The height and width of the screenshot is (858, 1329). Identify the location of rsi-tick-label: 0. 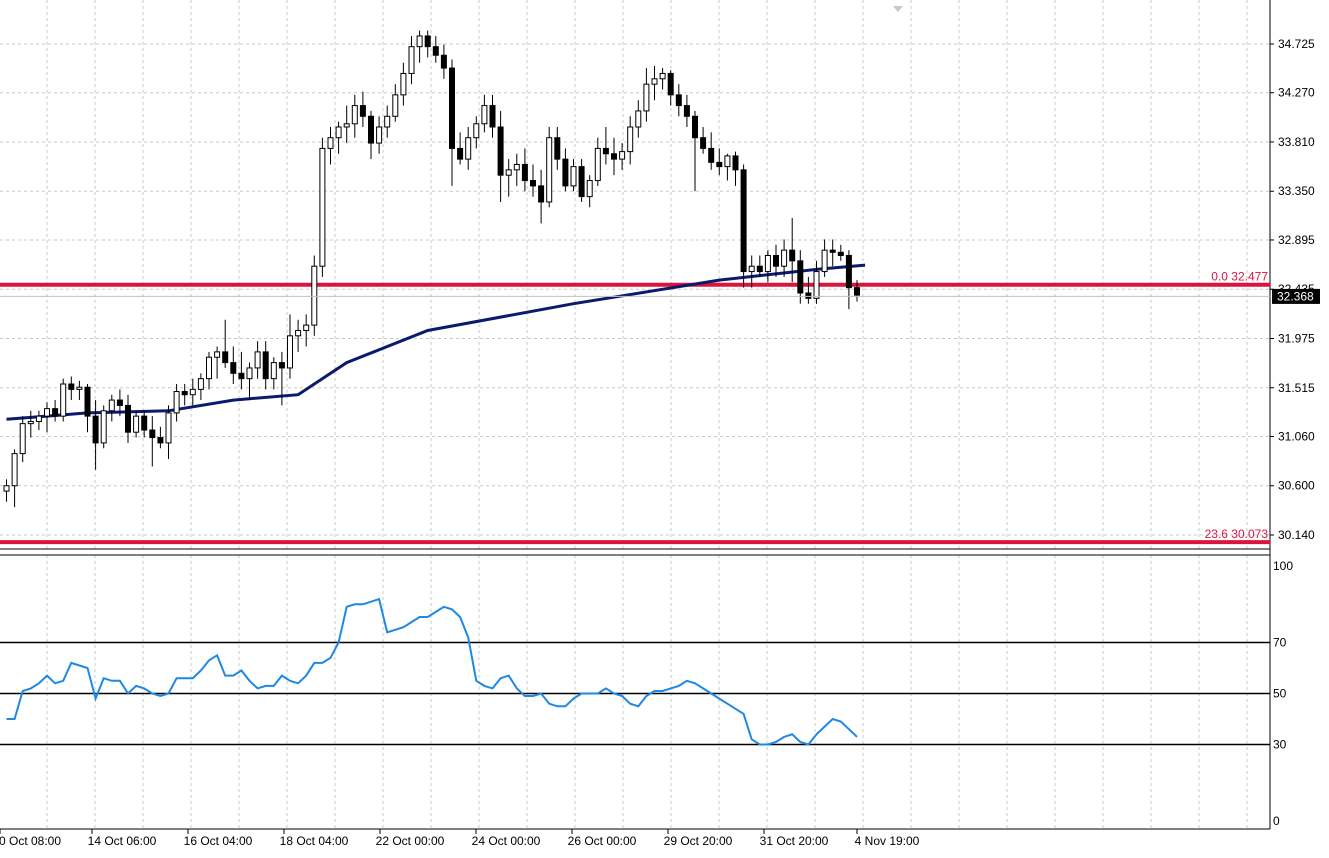
(1276, 821).